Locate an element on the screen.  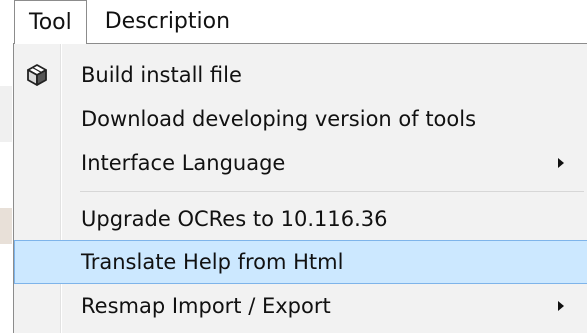
menu-item-interface-language: Interface Language is located at coordinates (301, 163).